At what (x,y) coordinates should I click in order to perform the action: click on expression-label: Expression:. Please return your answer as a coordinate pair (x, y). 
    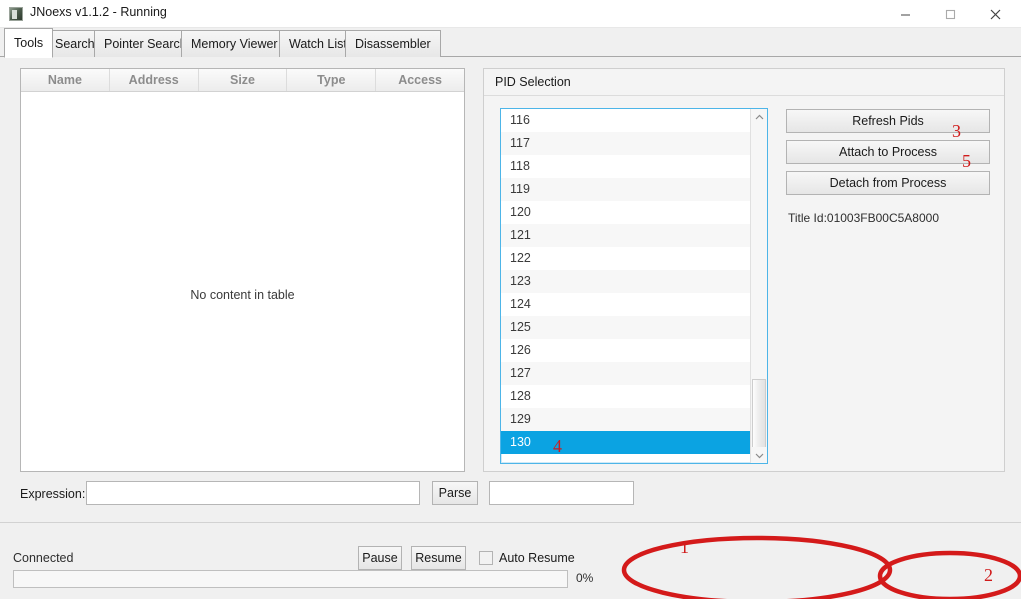
    Looking at the image, I should click on (53, 494).